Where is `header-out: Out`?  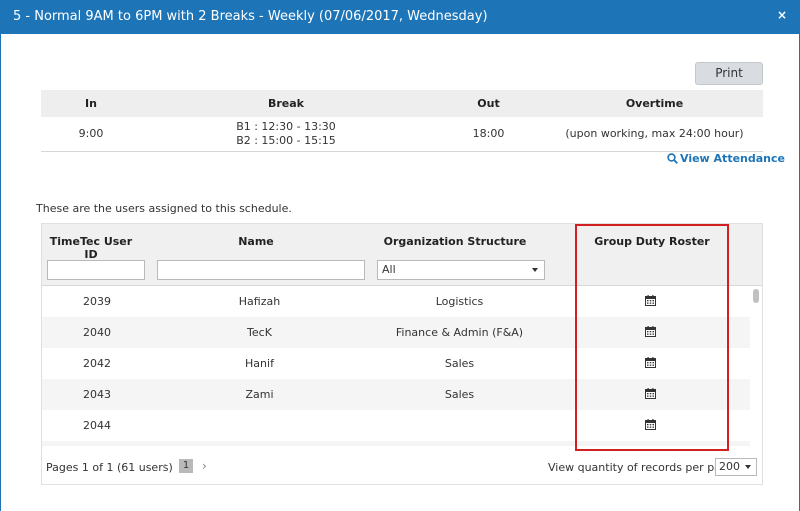 header-out: Out is located at coordinates (488, 103).